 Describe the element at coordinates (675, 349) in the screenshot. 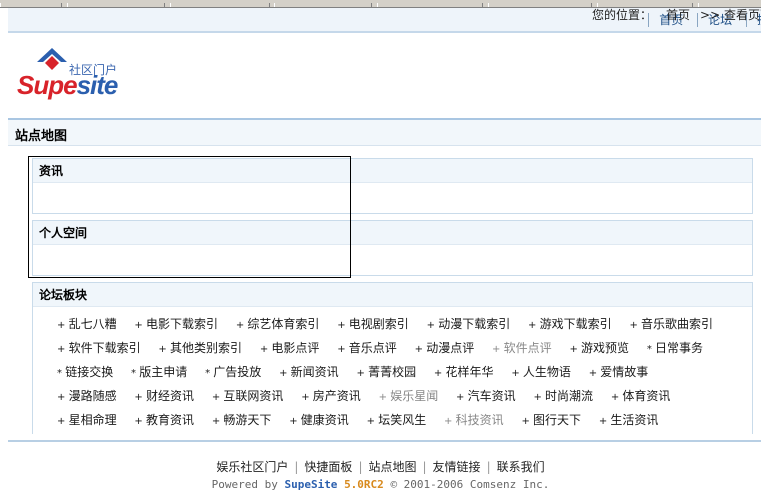

I see `forum-link: 日常事务` at that location.